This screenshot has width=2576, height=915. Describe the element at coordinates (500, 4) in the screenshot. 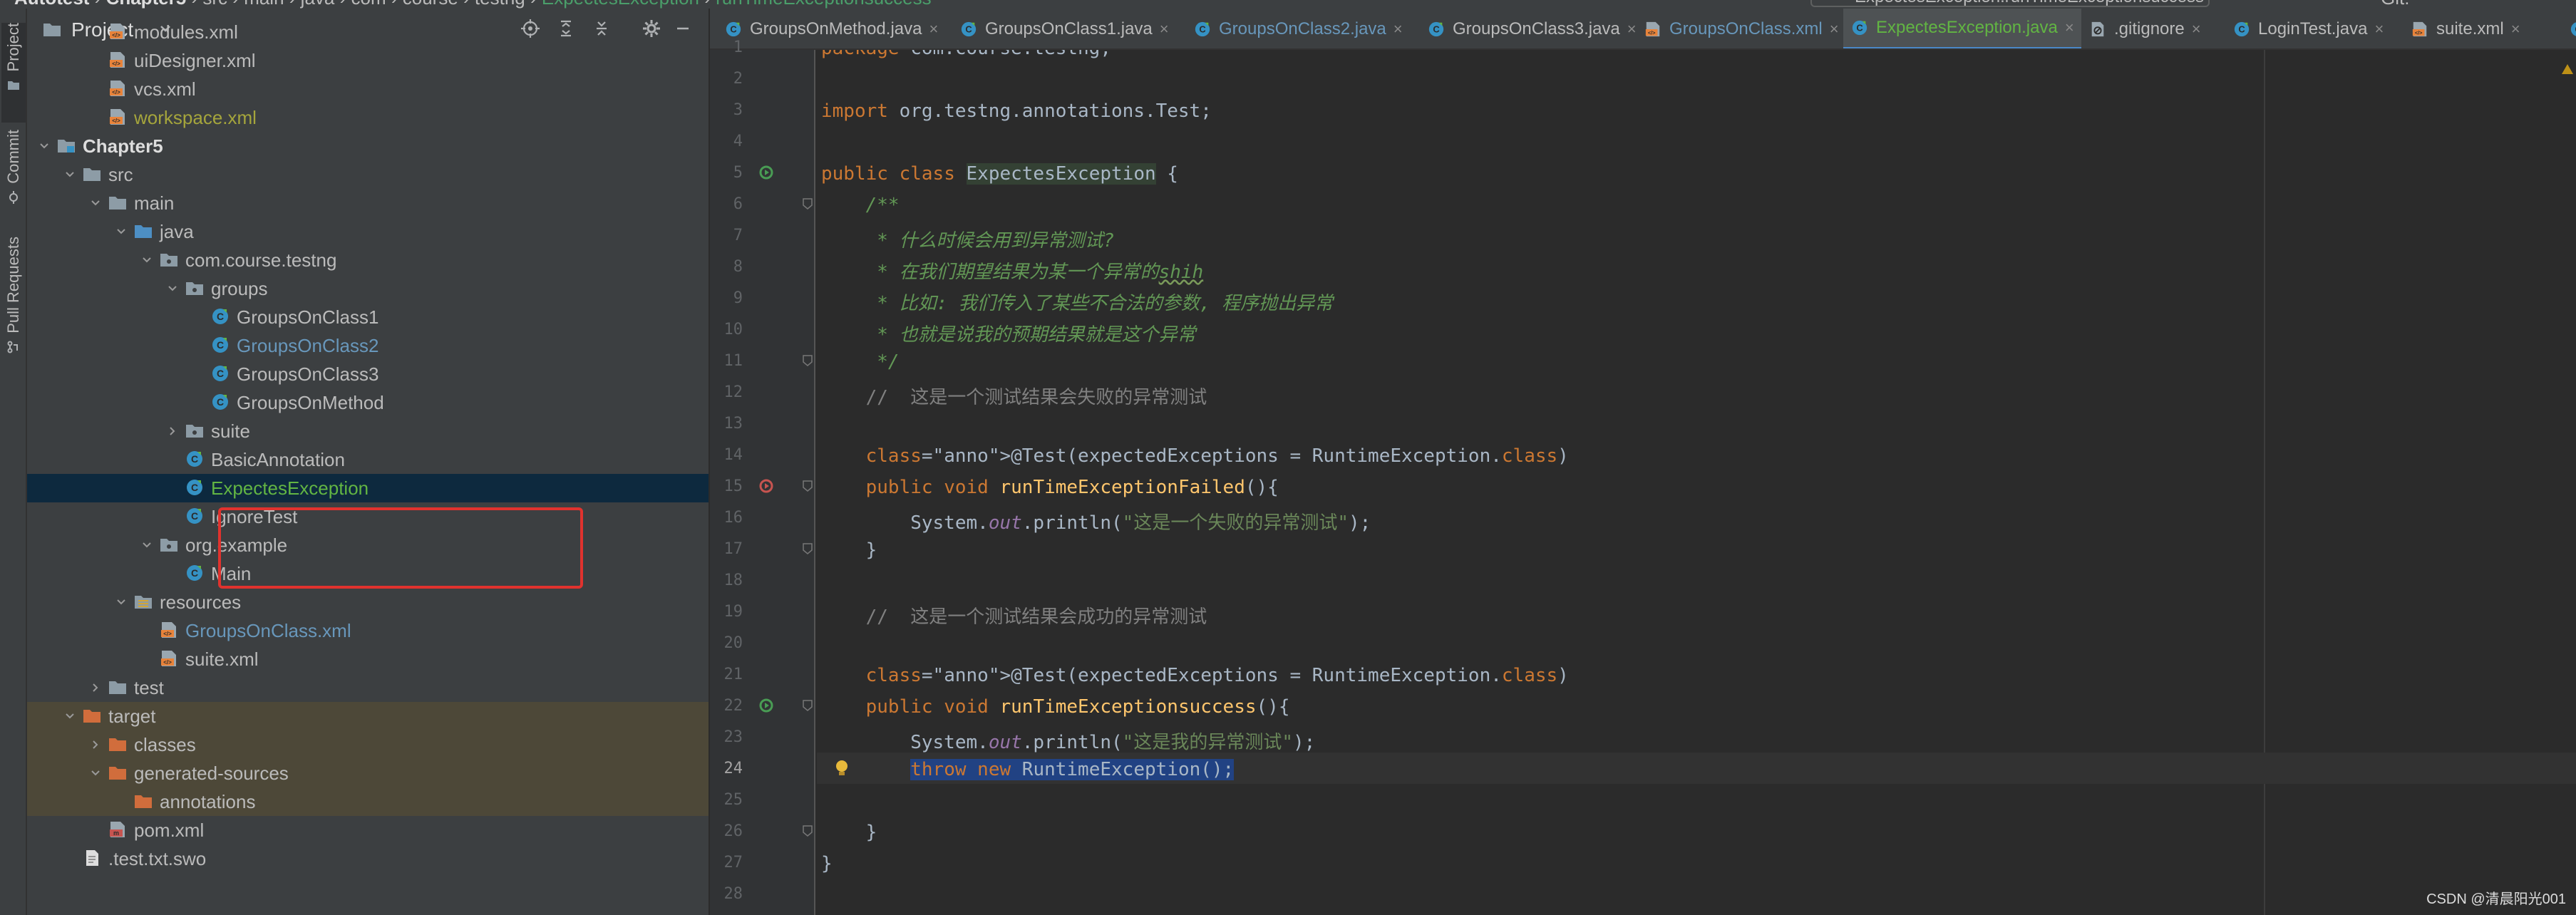

I see `breadcrumb-item: testng` at that location.